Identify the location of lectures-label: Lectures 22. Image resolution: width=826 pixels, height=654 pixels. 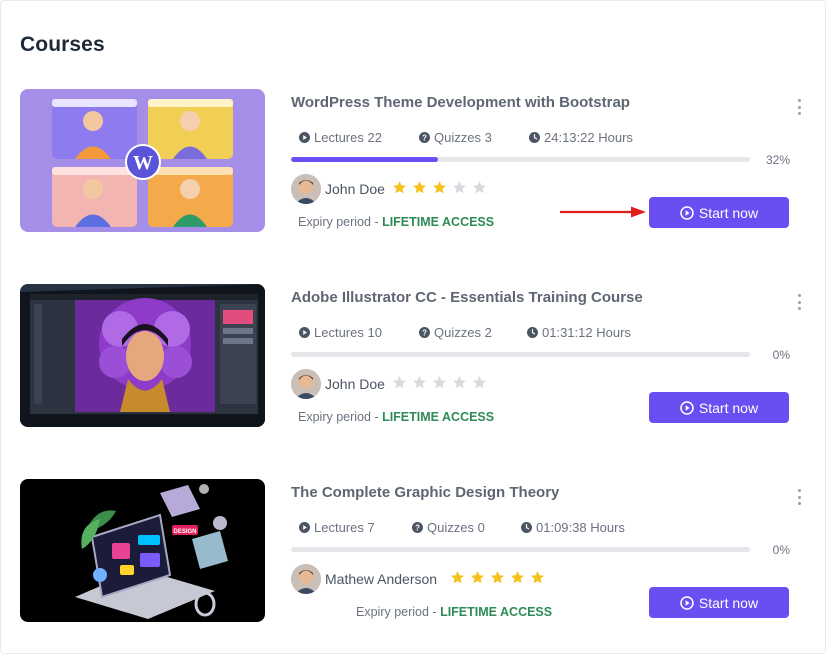
(348, 137).